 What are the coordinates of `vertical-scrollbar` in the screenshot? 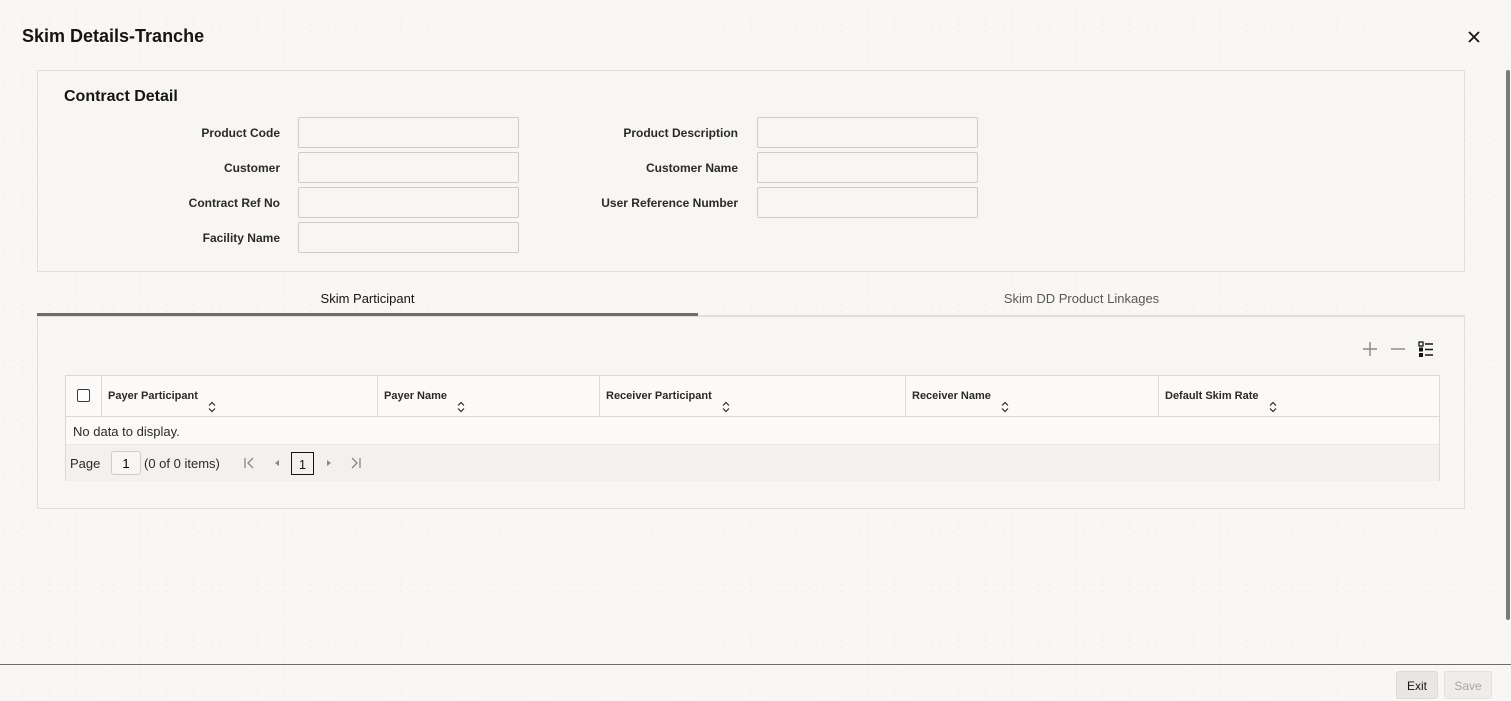 It's located at (1508, 345).